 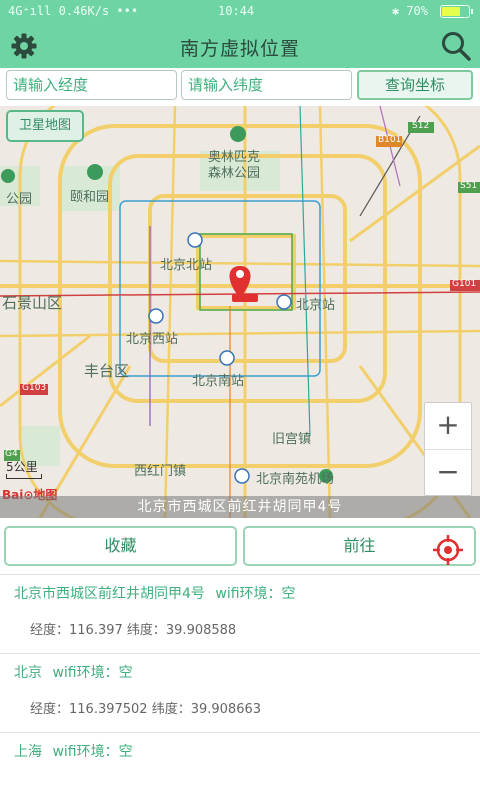 I want to click on map-label: 北京北站, so click(x=186, y=265).